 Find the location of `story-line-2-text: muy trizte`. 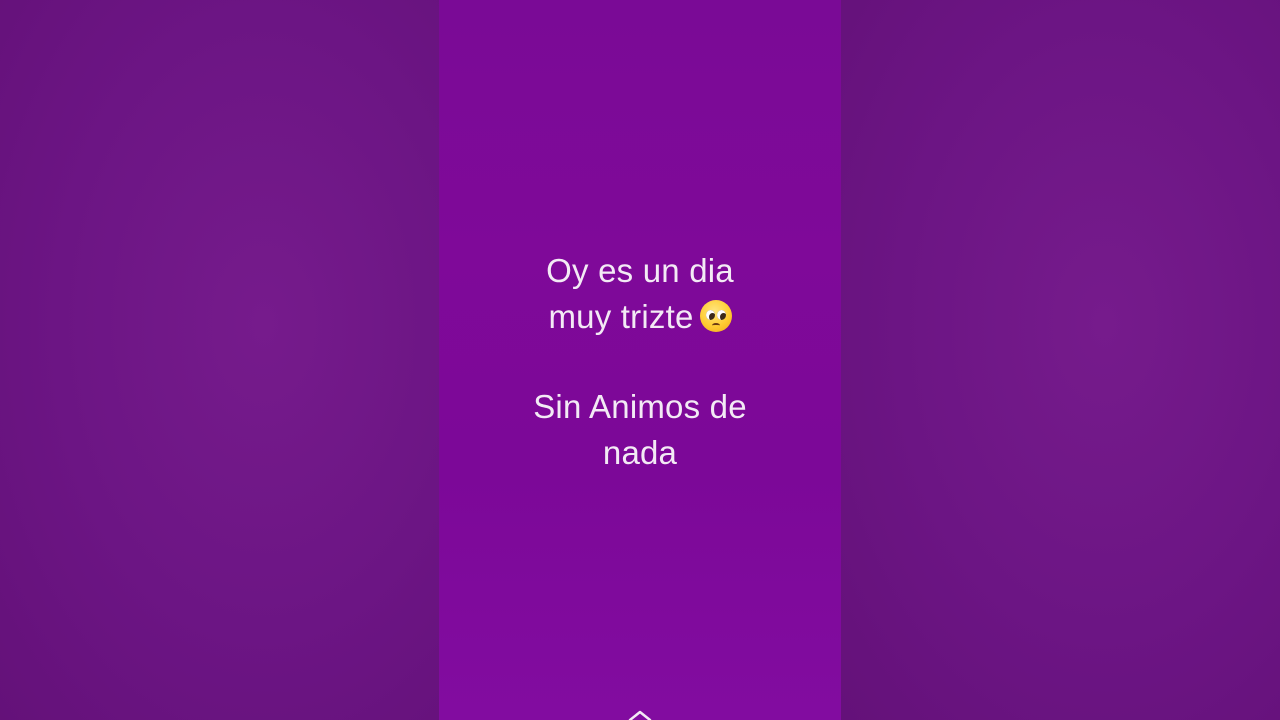

story-line-2-text: muy trizte is located at coordinates (621, 316).